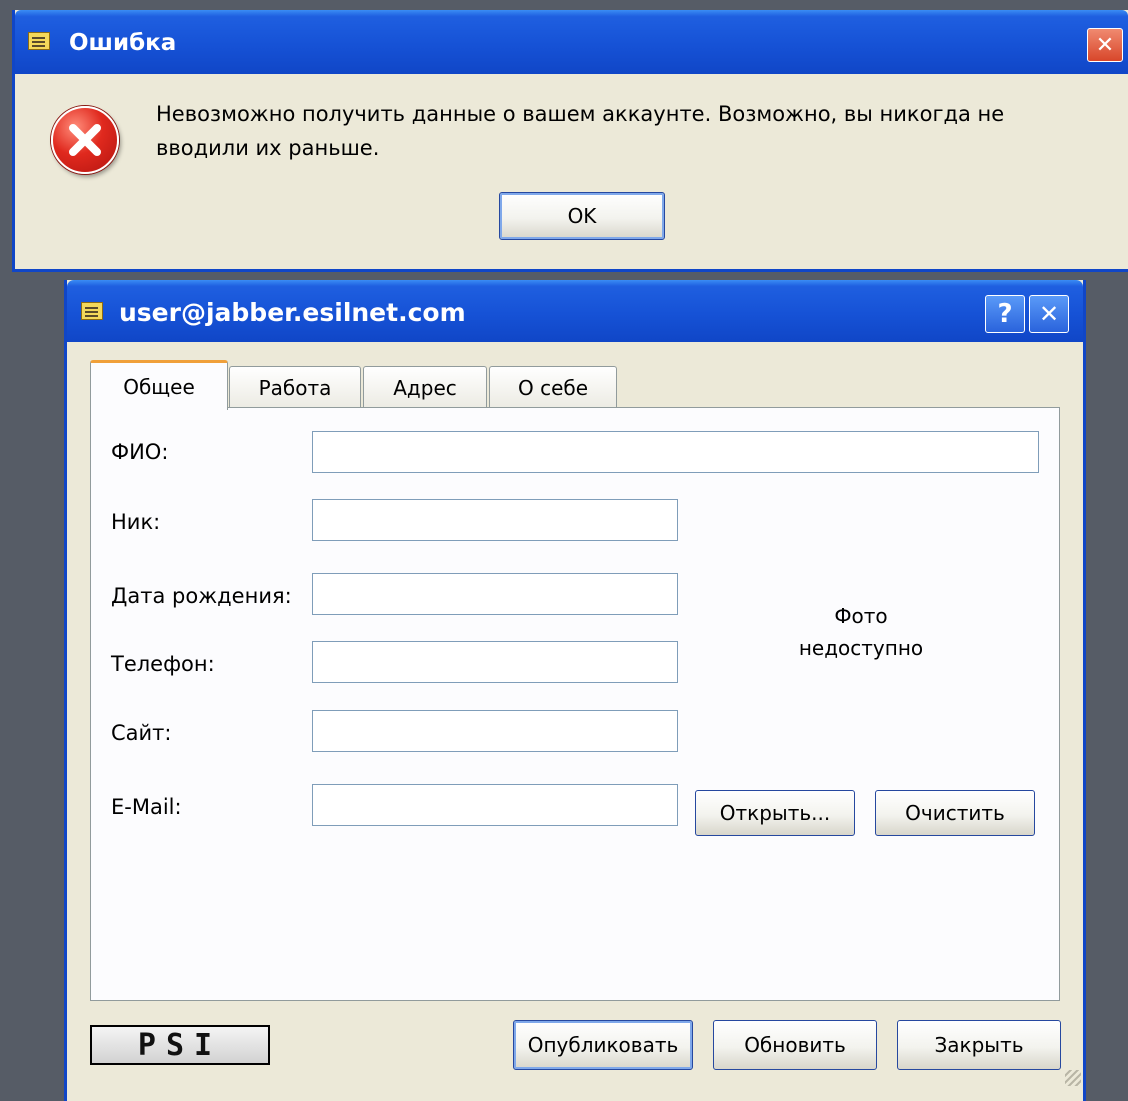 The width and height of the screenshot is (1128, 1101). I want to click on tab-about: О себе, so click(553, 387).